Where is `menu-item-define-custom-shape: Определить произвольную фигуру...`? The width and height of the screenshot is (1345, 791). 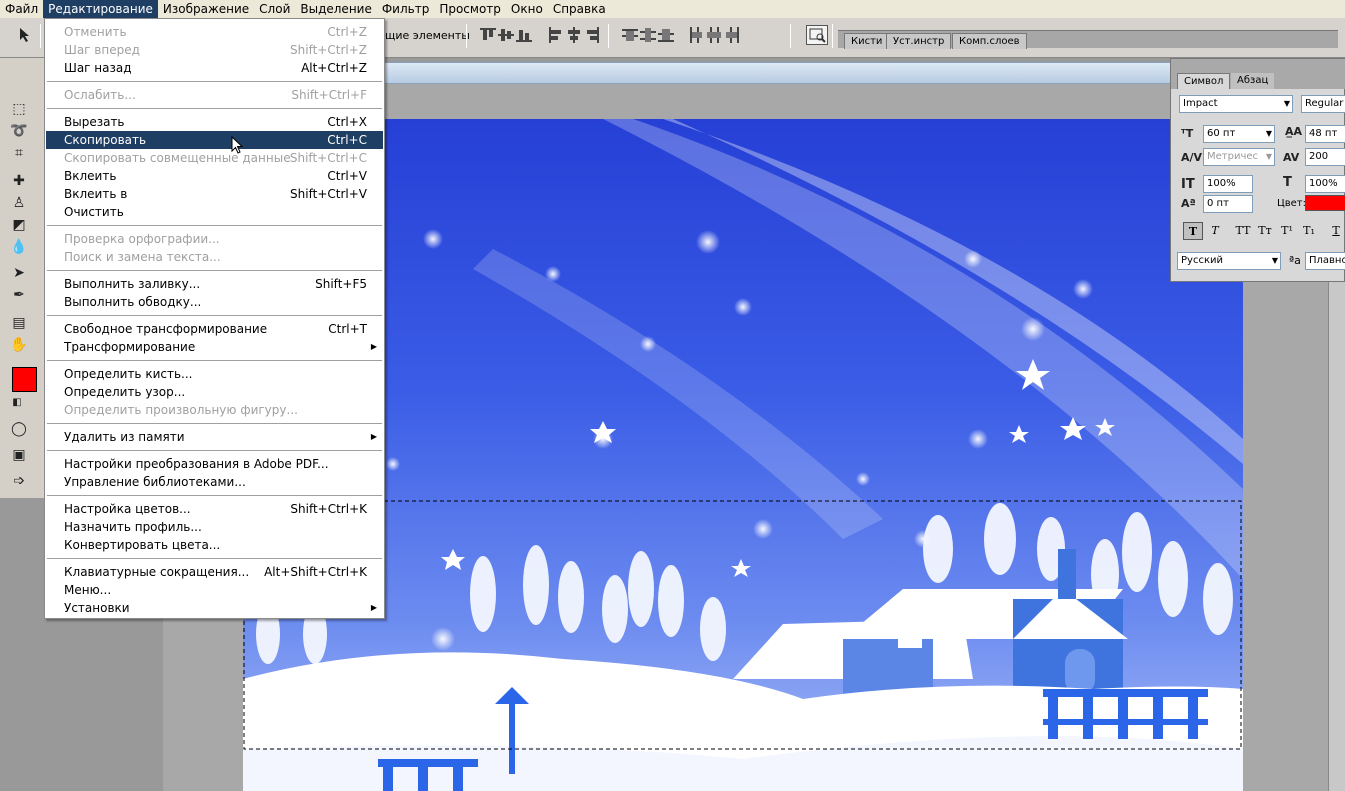
menu-item-define-custom-shape: Определить произвольную фигуру... is located at coordinates (214, 410).